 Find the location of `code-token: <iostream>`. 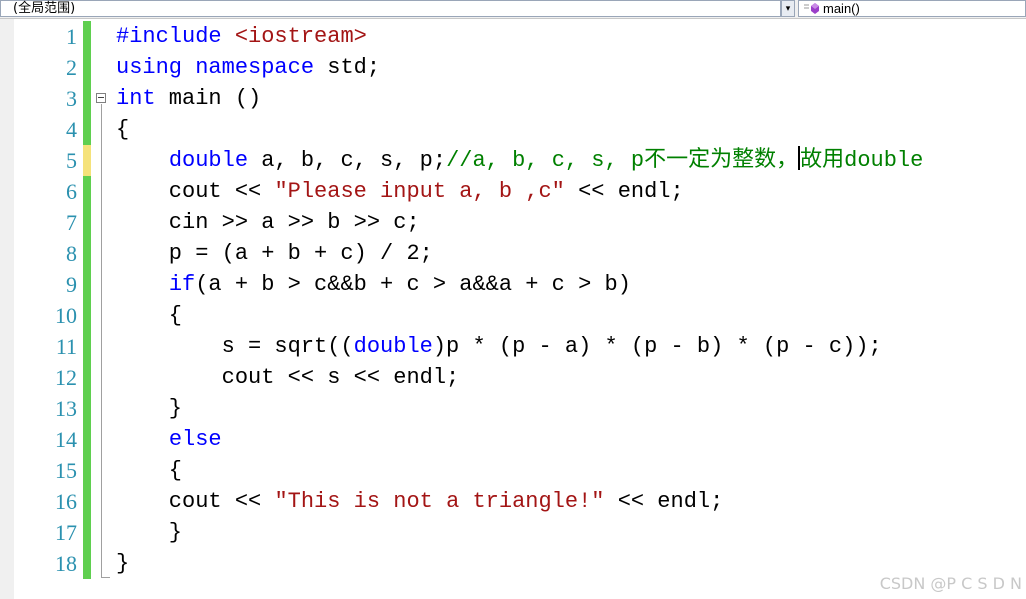

code-token: <iostream> is located at coordinates (300, 36).